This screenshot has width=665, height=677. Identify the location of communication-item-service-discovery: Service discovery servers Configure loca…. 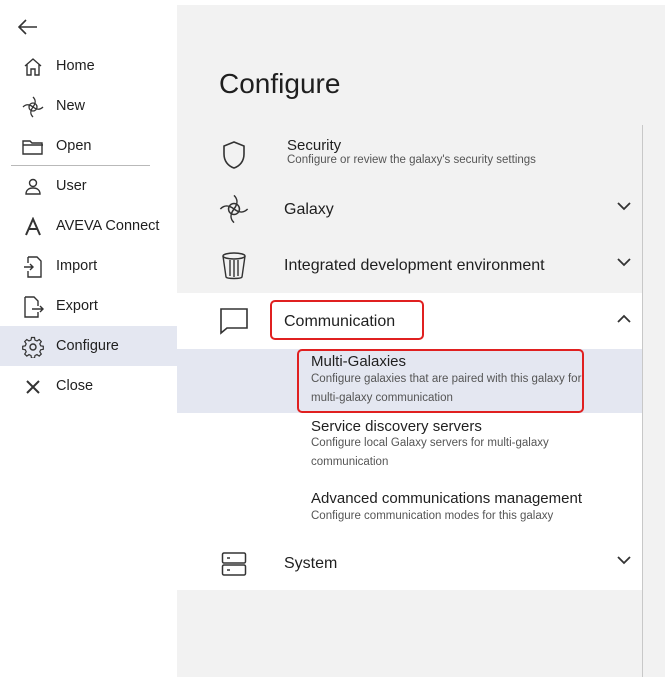
(409, 445).